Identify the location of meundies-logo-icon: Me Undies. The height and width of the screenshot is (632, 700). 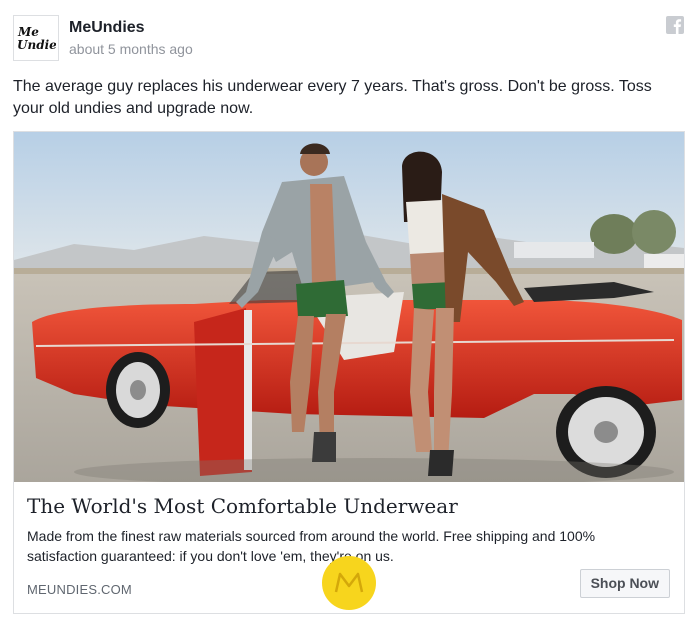
(36, 38).